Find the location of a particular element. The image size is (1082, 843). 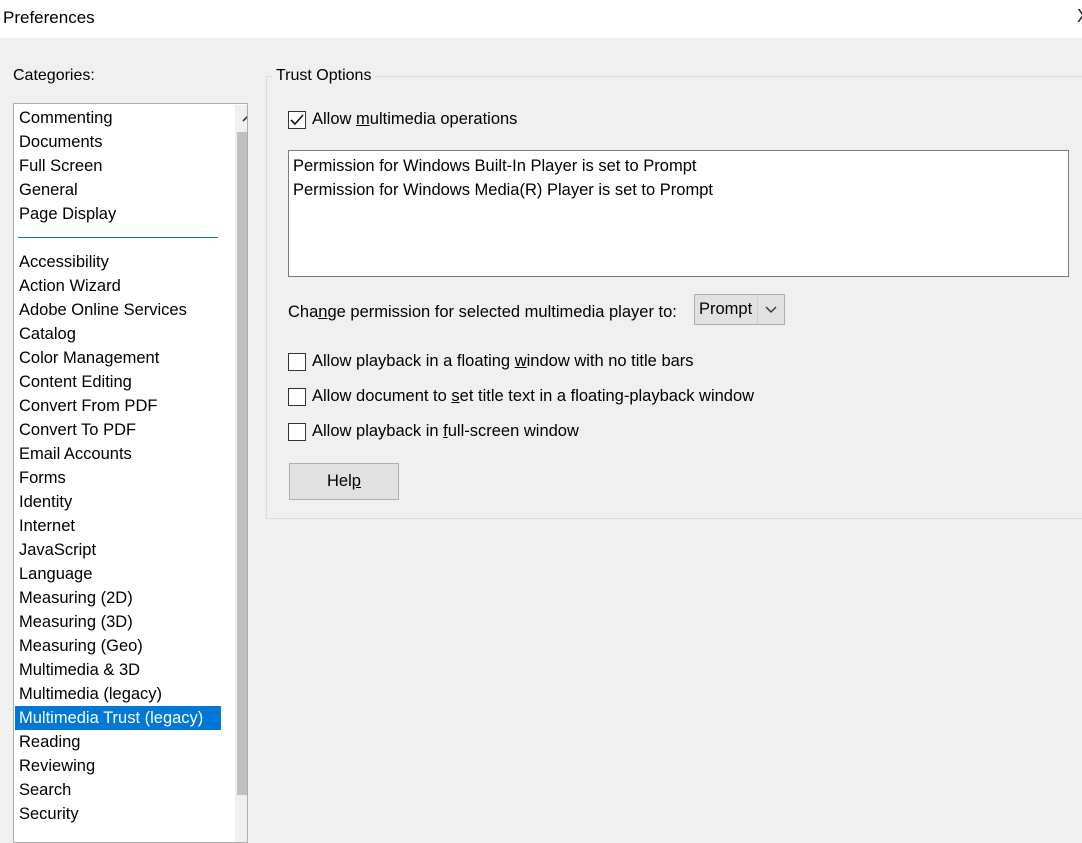

vertical-scrollbar is located at coordinates (241, 473).